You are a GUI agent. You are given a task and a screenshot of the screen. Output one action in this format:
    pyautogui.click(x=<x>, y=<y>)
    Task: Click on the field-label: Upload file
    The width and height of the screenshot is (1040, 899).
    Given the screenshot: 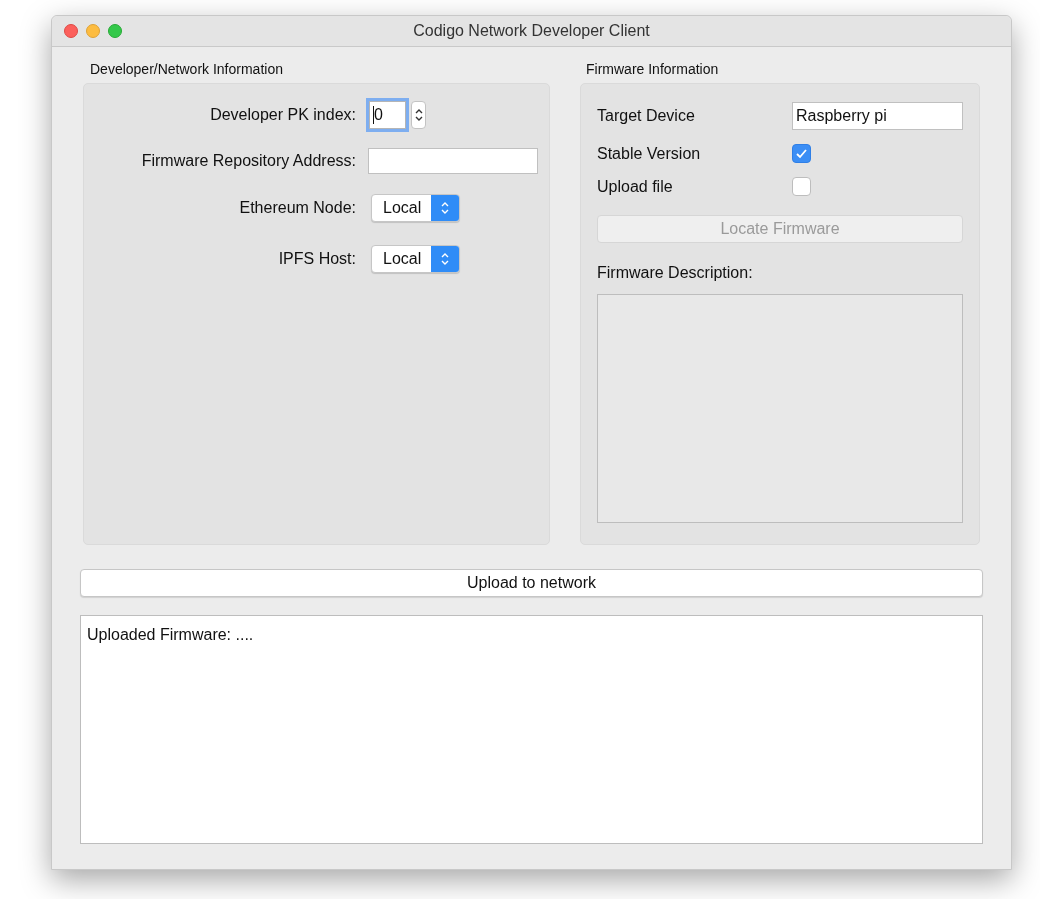 What is the action you would take?
    pyautogui.click(x=635, y=186)
    